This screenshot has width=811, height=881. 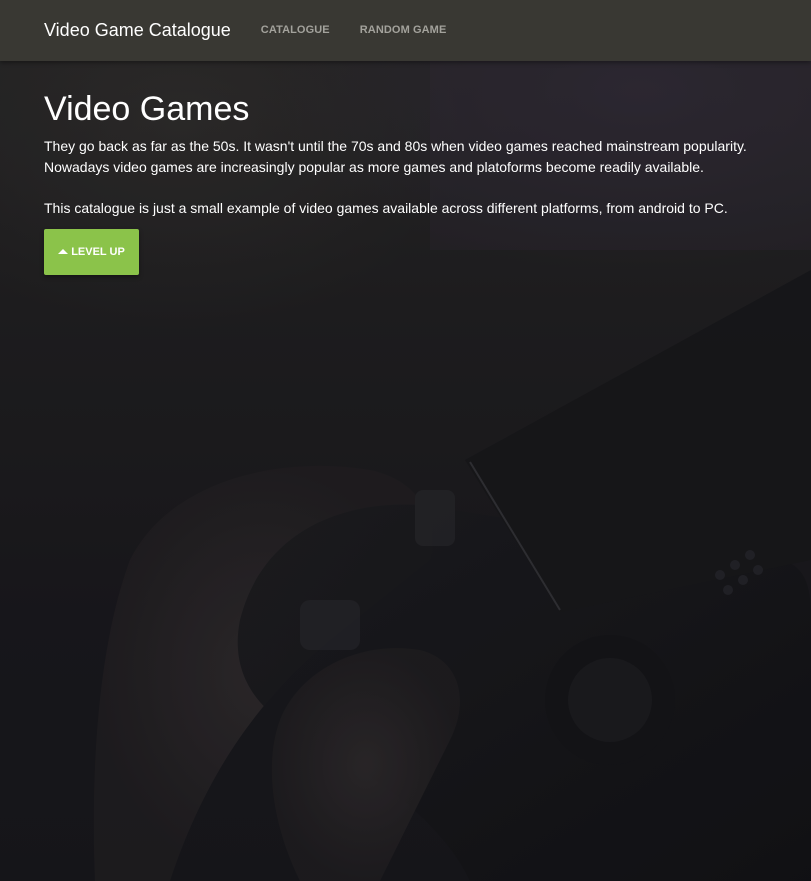 I want to click on nav-links: CATALOGUE RANDOM GAME, so click(x=369, y=30).